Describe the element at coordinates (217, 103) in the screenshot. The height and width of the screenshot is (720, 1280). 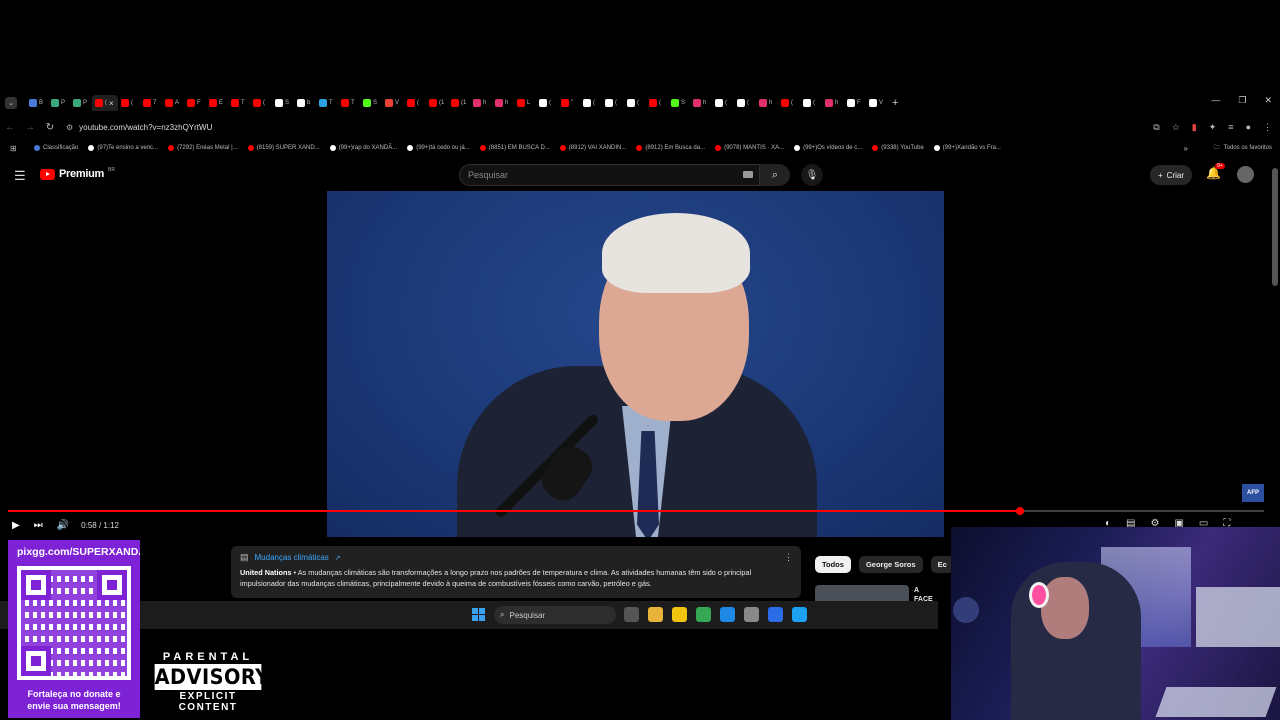
I see `browser-tab: E` at that location.